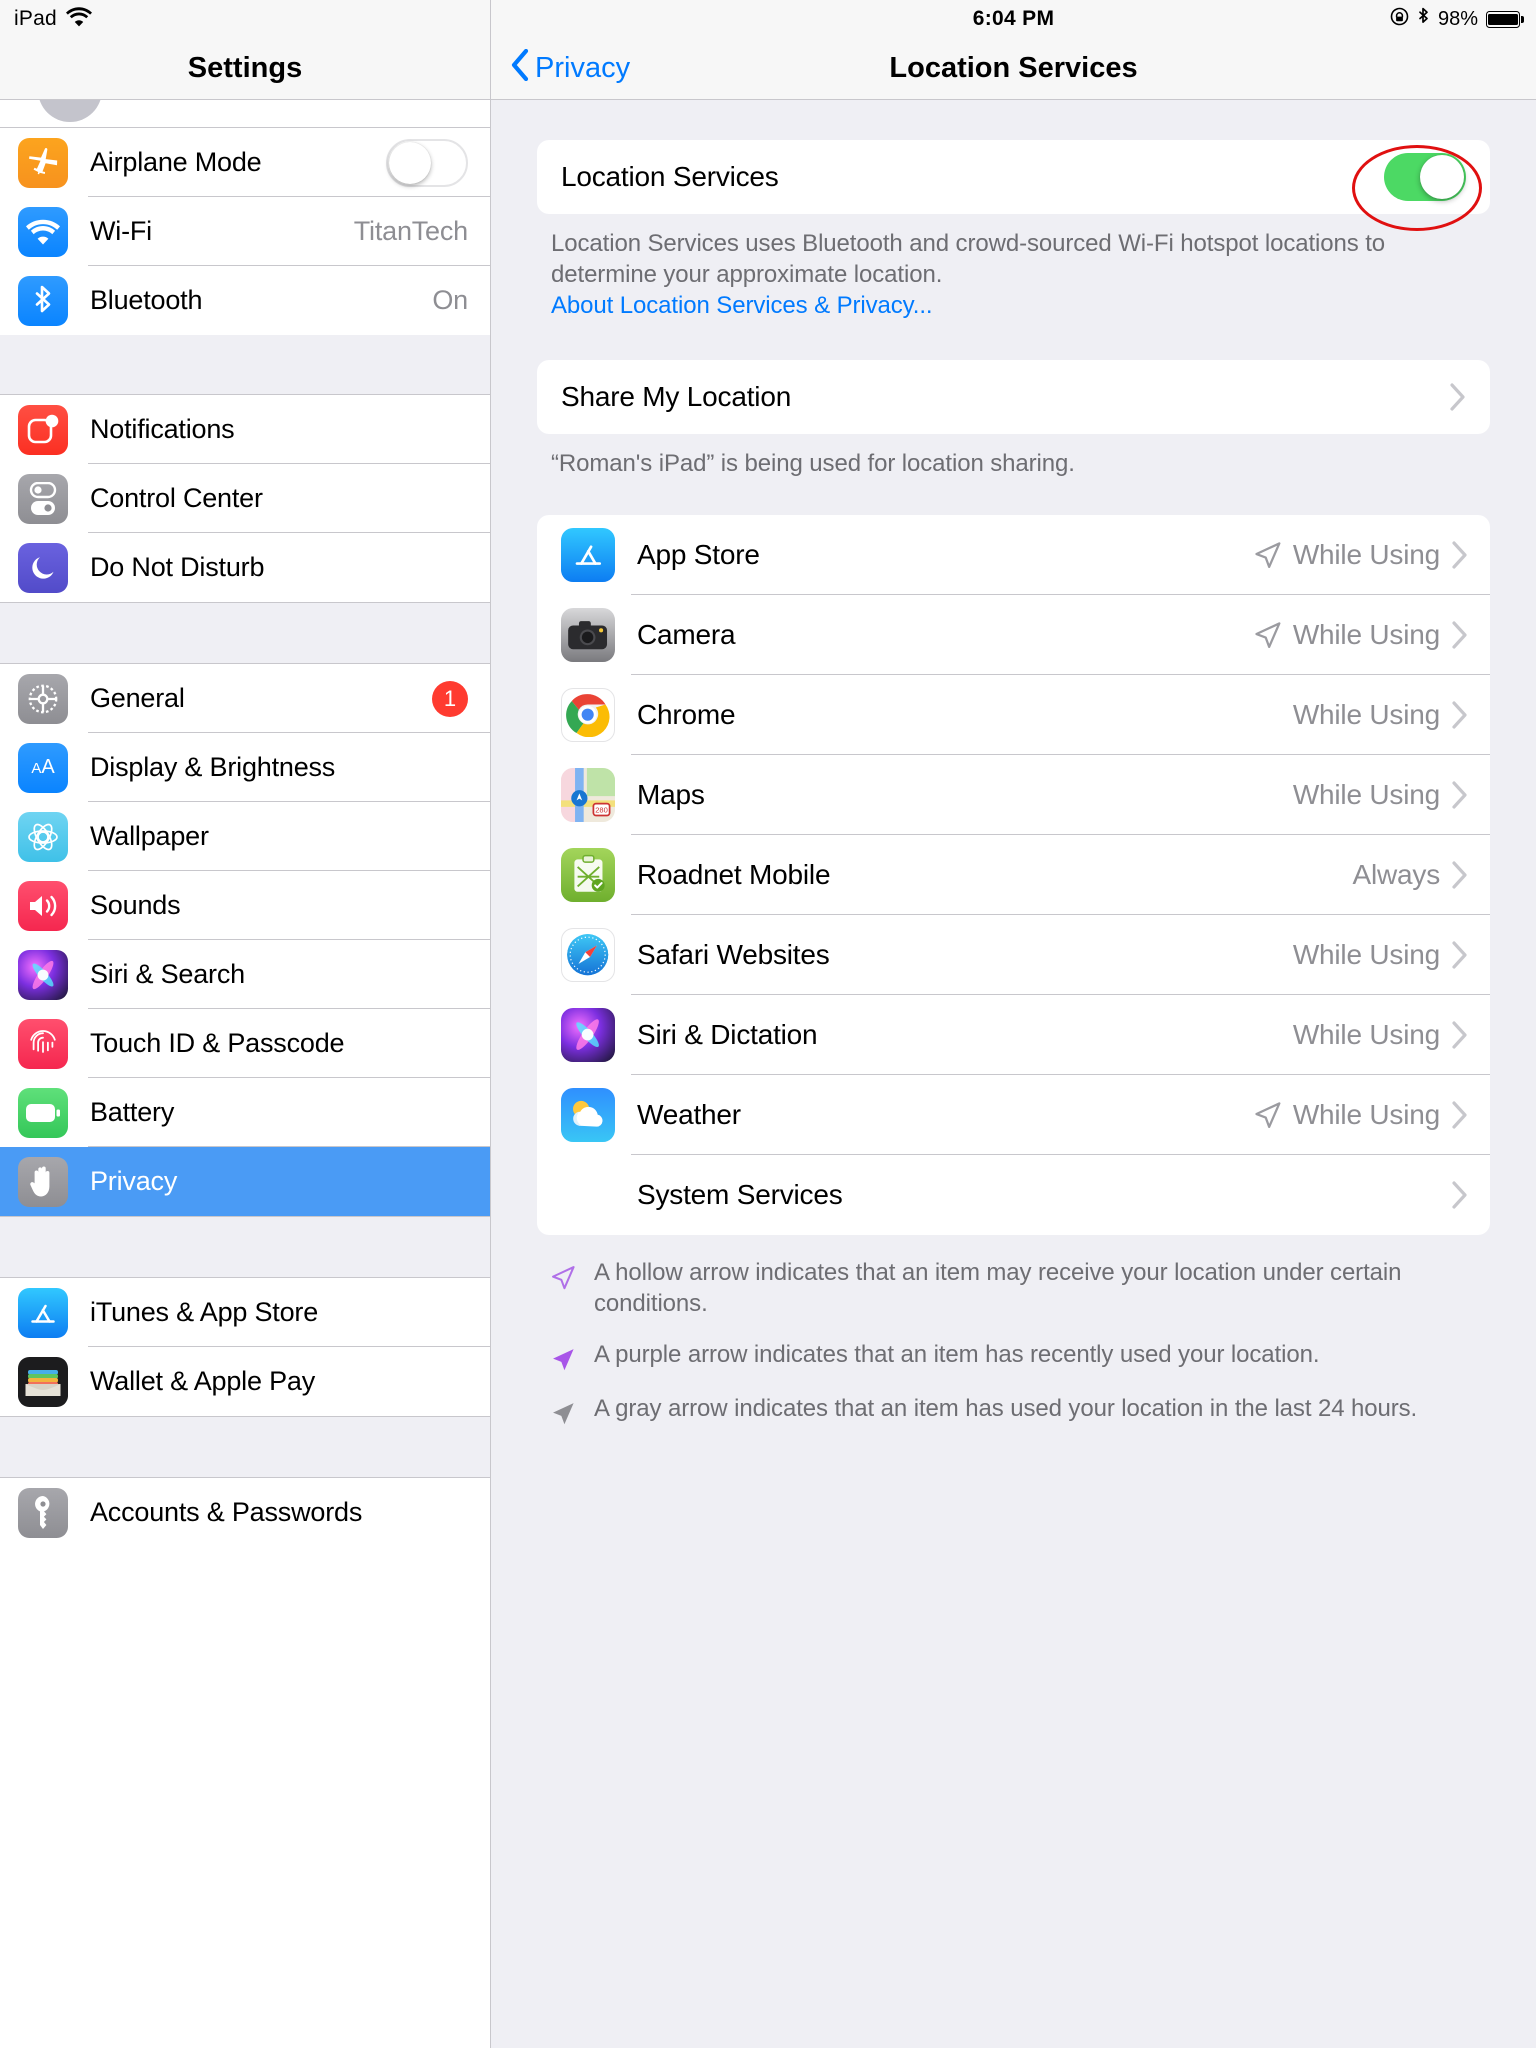  What do you see at coordinates (245, 19) in the screenshot?
I see `left-status-bar: iPad` at bounding box center [245, 19].